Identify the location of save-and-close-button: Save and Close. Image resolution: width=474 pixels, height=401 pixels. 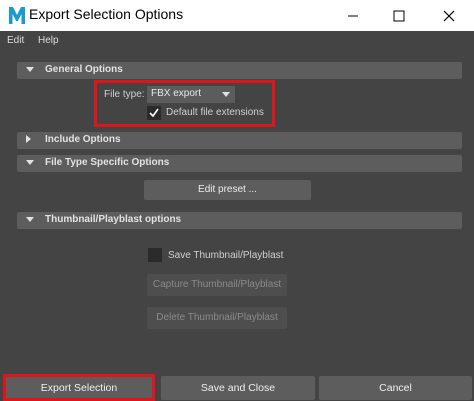
(238, 388).